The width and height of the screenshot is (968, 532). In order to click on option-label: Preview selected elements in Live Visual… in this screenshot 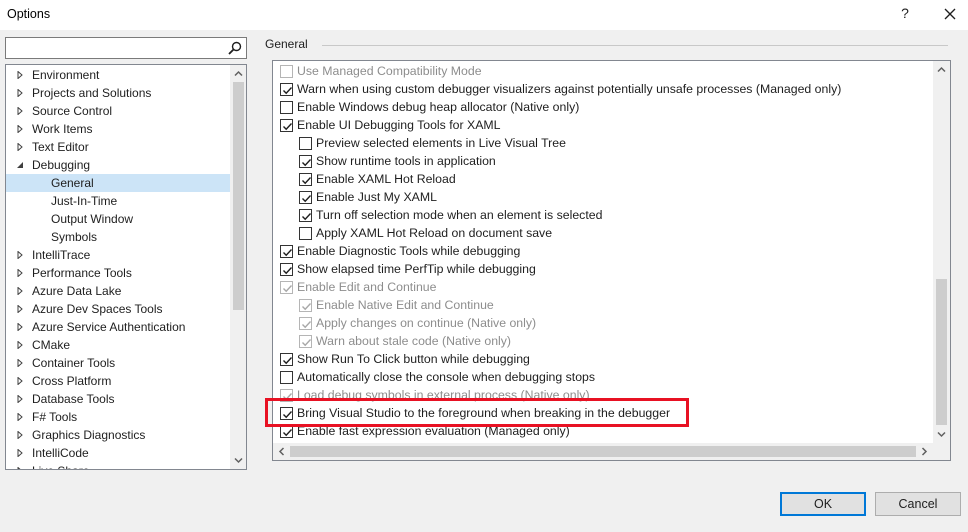, I will do `click(441, 143)`.